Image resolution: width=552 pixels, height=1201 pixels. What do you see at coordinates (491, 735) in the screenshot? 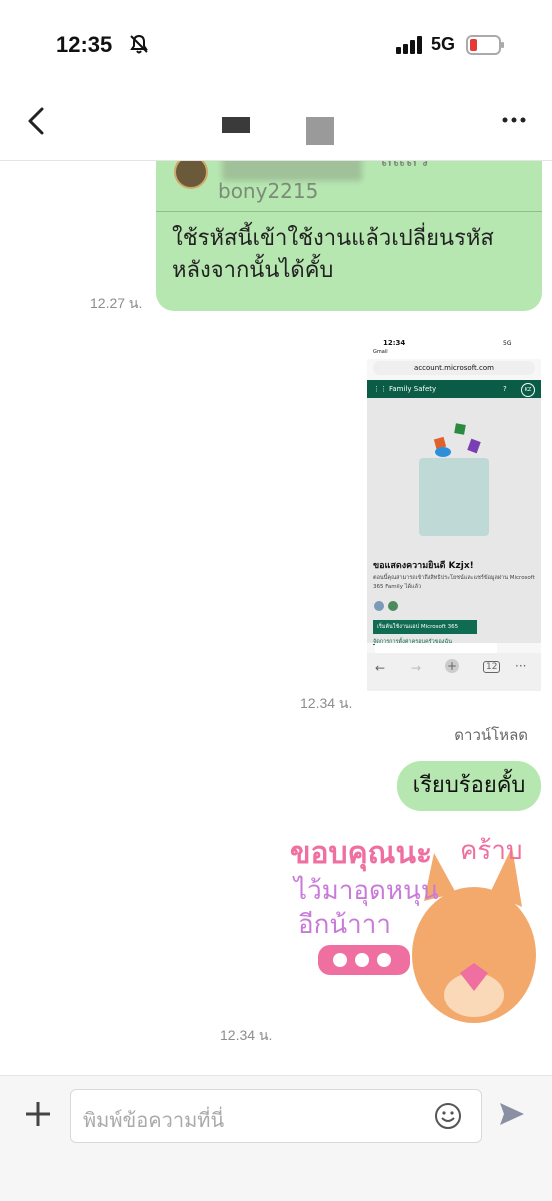
I see `download-link: ดาวน์โหลด` at bounding box center [491, 735].